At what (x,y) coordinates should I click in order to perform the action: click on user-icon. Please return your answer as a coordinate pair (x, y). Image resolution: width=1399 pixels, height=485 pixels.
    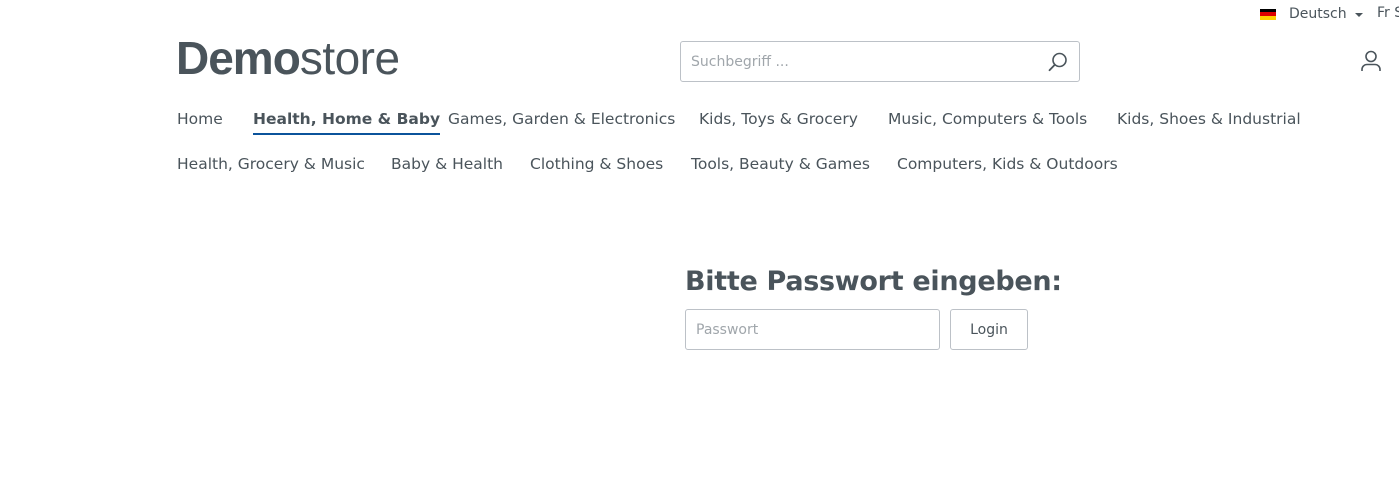
    Looking at the image, I should click on (1371, 60).